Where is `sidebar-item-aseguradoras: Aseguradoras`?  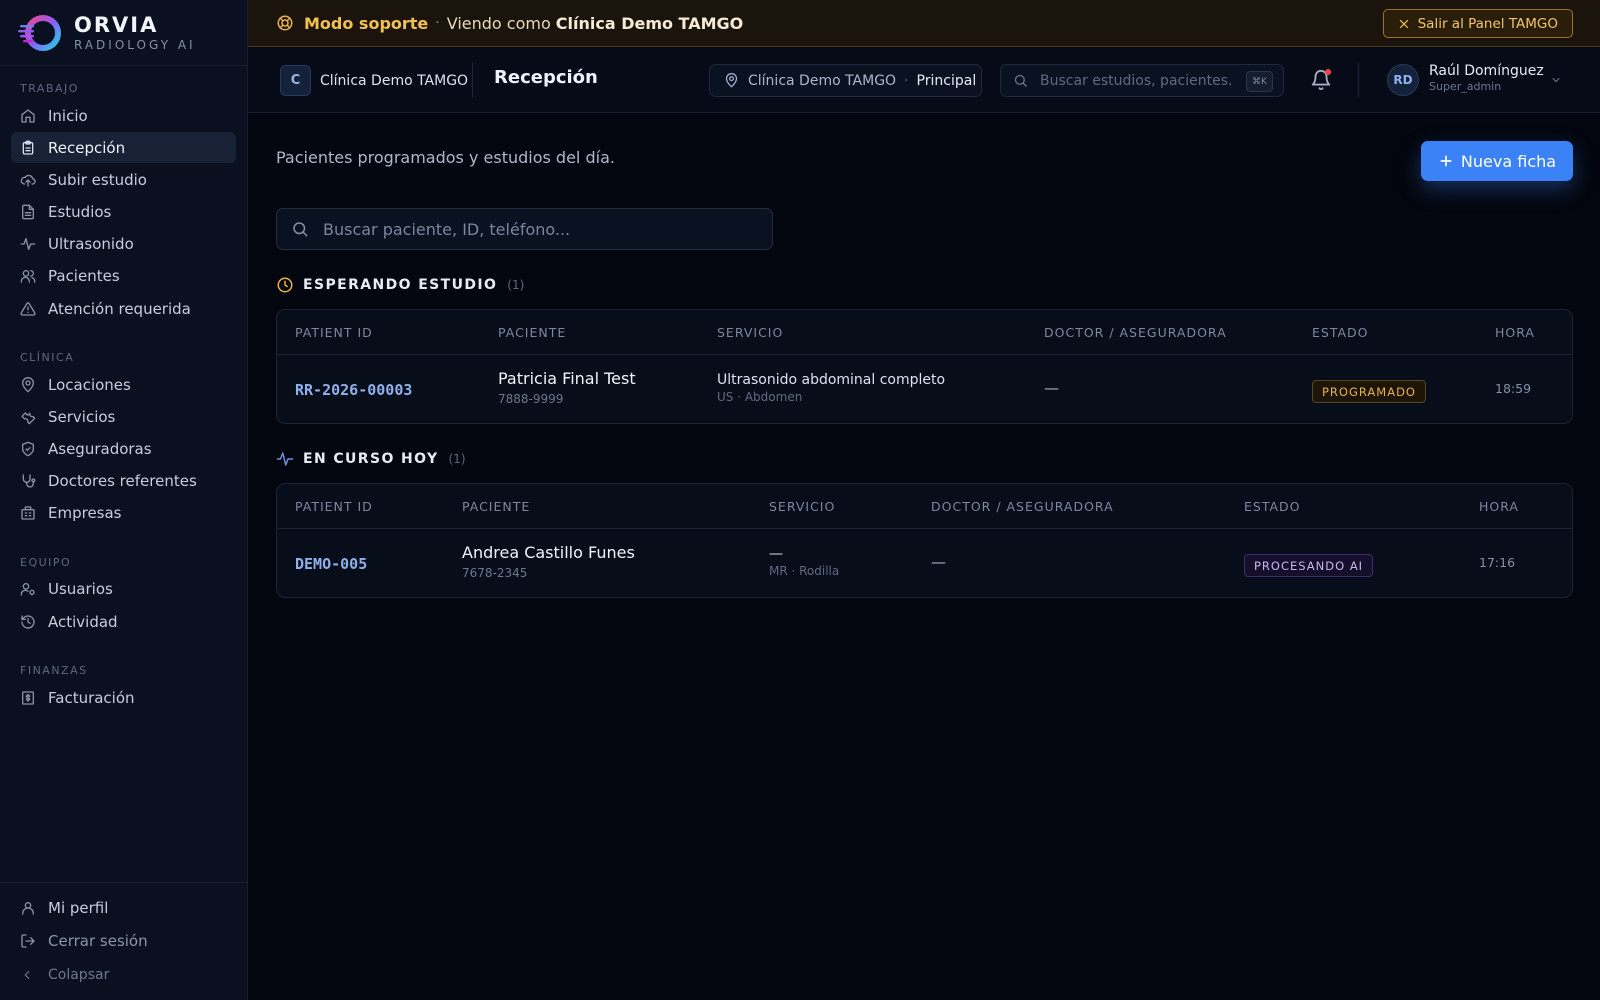
sidebar-item-aseguradoras: Aseguradoras is located at coordinates (123, 449).